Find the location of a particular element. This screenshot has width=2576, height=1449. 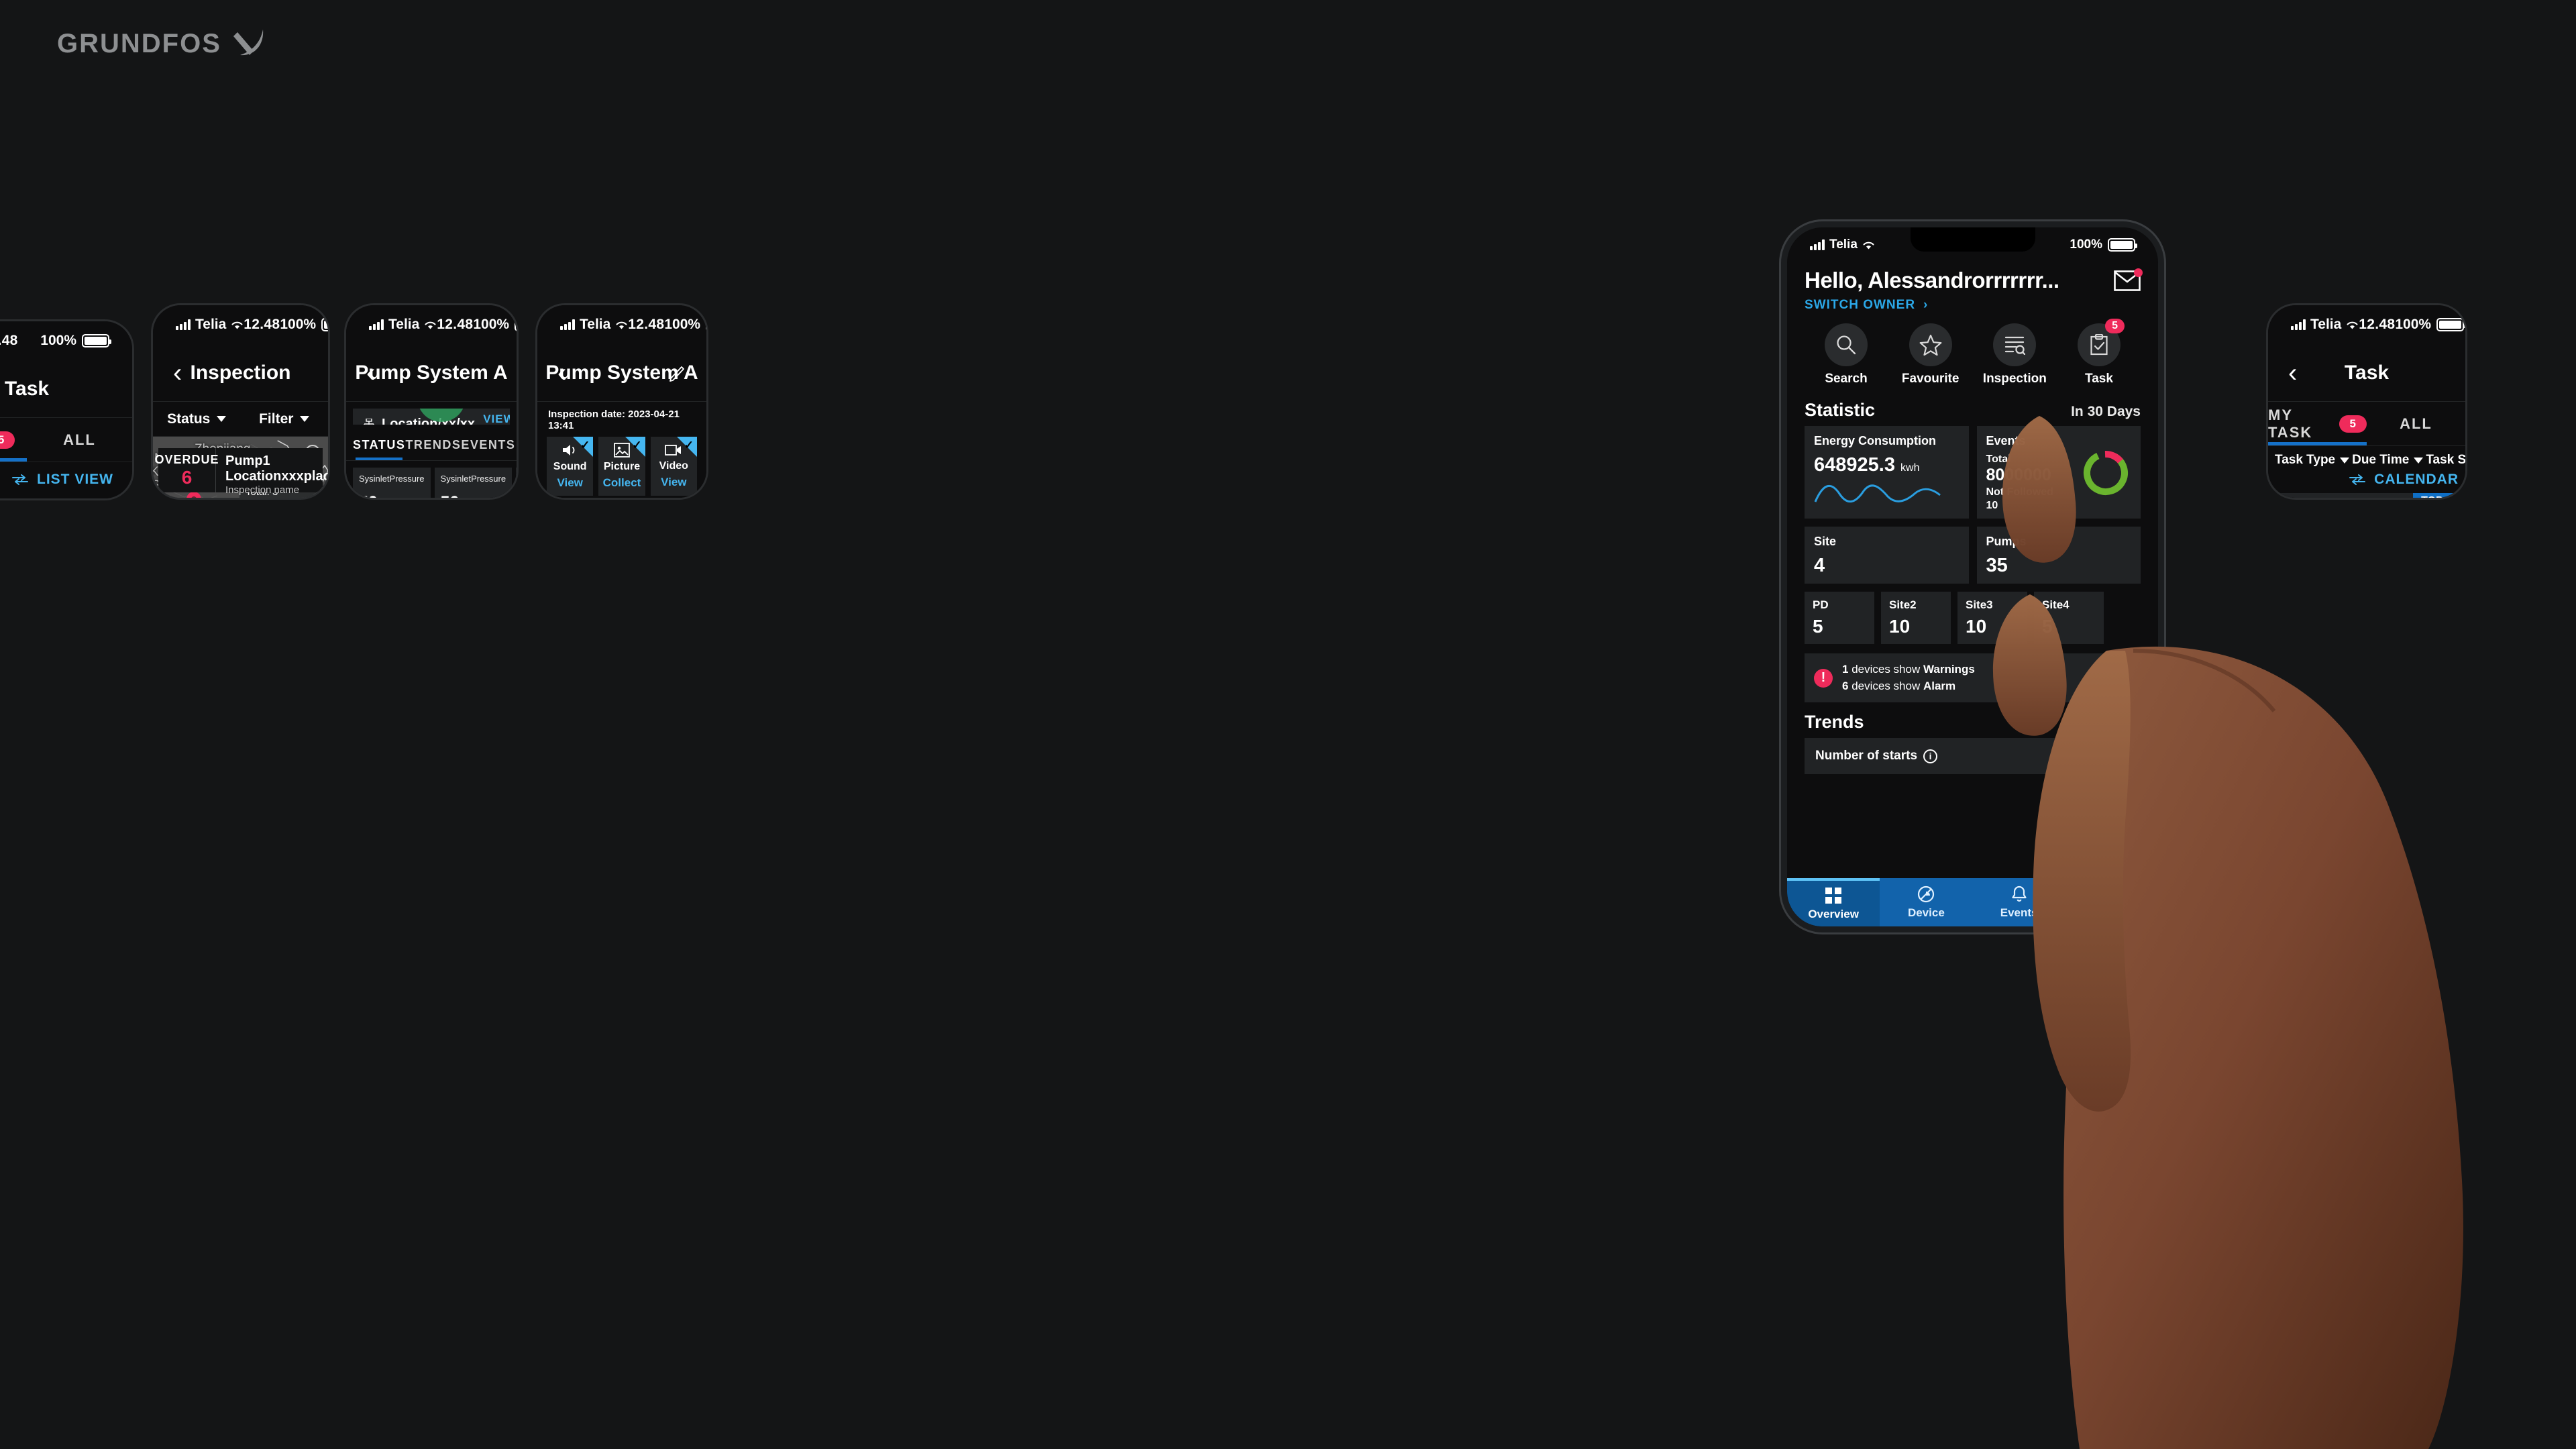

switch-owner-label: SWITCH OWNER is located at coordinates (1860, 305).